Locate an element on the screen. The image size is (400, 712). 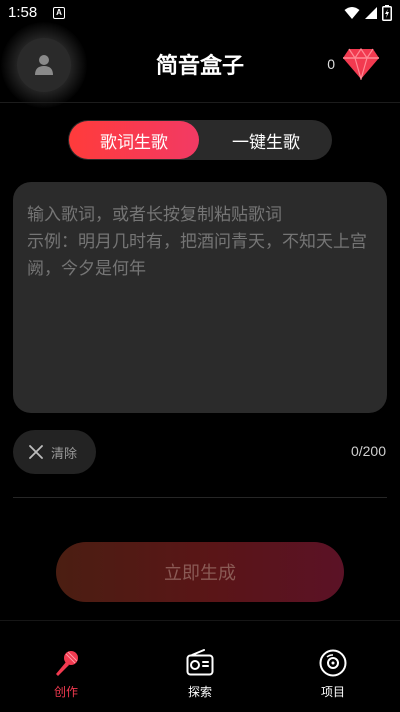
mode-tabs: 歌词生歌 一键生歌 is located at coordinates (200, 140).